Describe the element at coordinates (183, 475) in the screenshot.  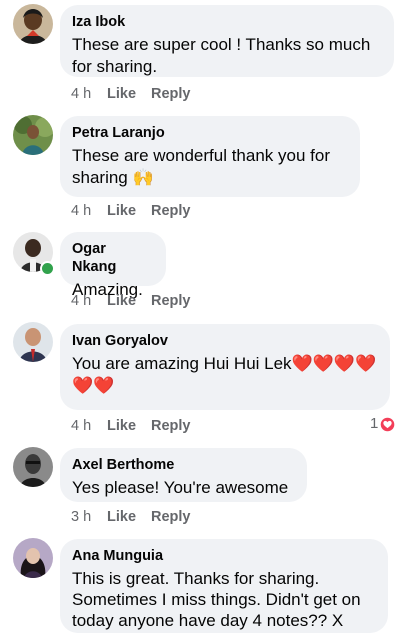
I see `comment-bubble: Axel Berthome Yes please! You're awesome` at that location.